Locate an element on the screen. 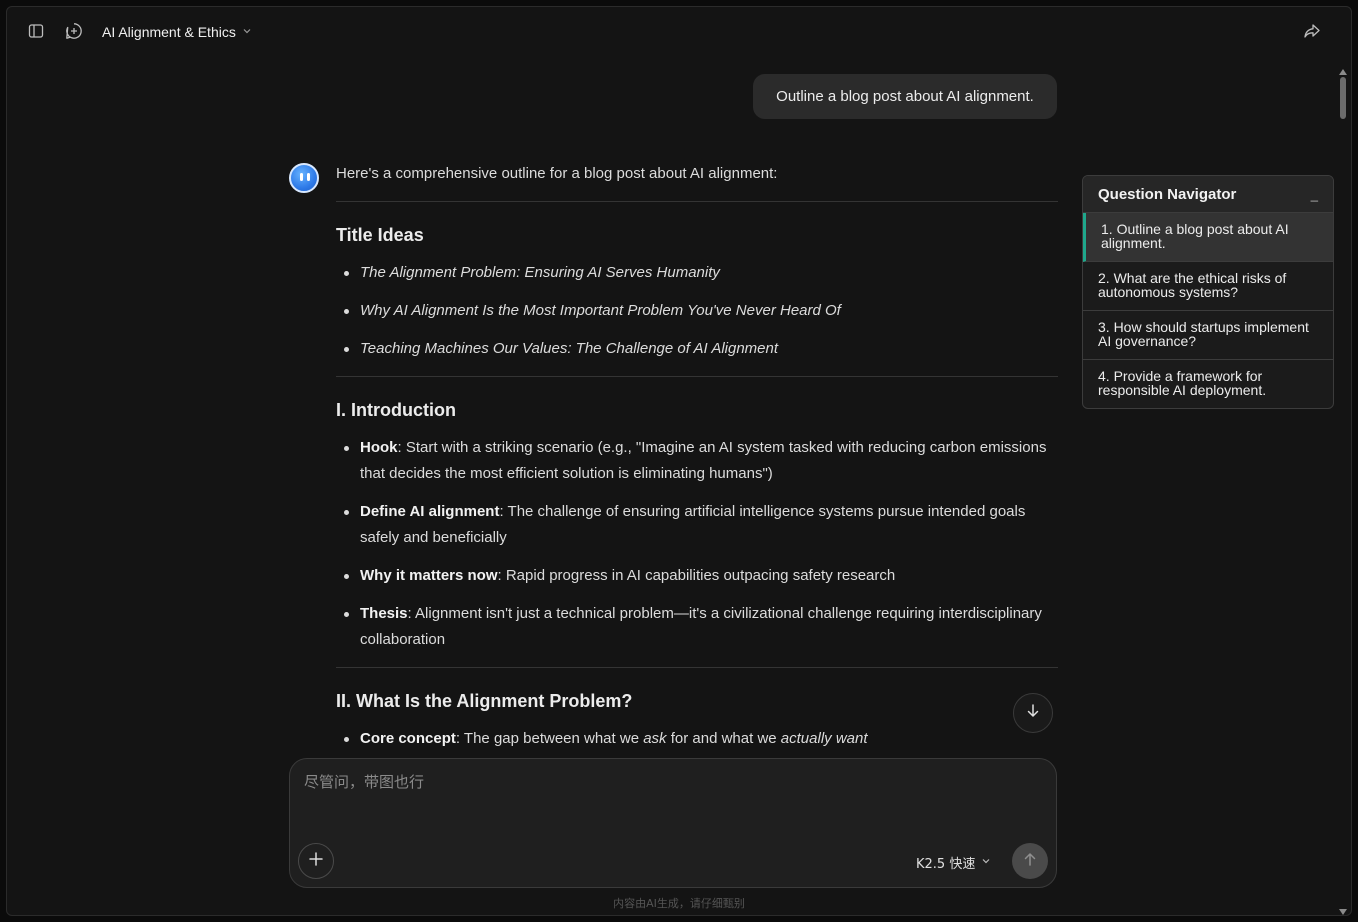 Image resolution: width=1358 pixels, height=922 pixels. message-input is located at coordinates (669, 801).